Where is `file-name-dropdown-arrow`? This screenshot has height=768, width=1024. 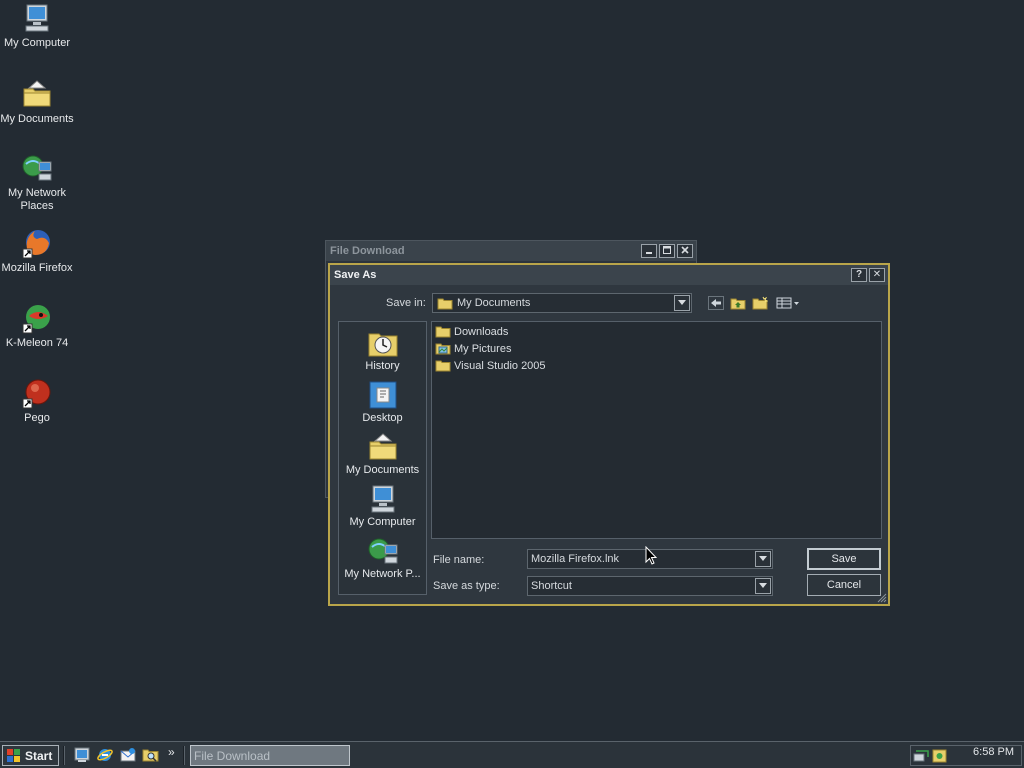 file-name-dropdown-arrow is located at coordinates (763, 559).